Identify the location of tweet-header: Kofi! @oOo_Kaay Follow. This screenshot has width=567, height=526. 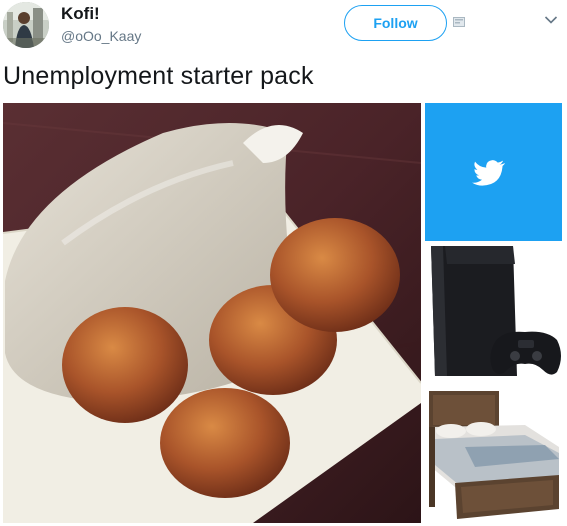
(283, 28).